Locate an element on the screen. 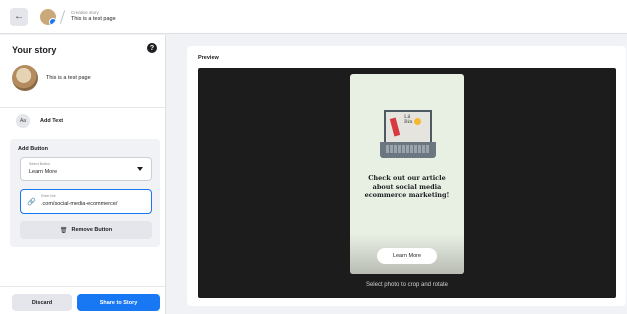 Image resolution: width=627 pixels, height=314 pixels. facebook-badge-icon is located at coordinates (52, 21).